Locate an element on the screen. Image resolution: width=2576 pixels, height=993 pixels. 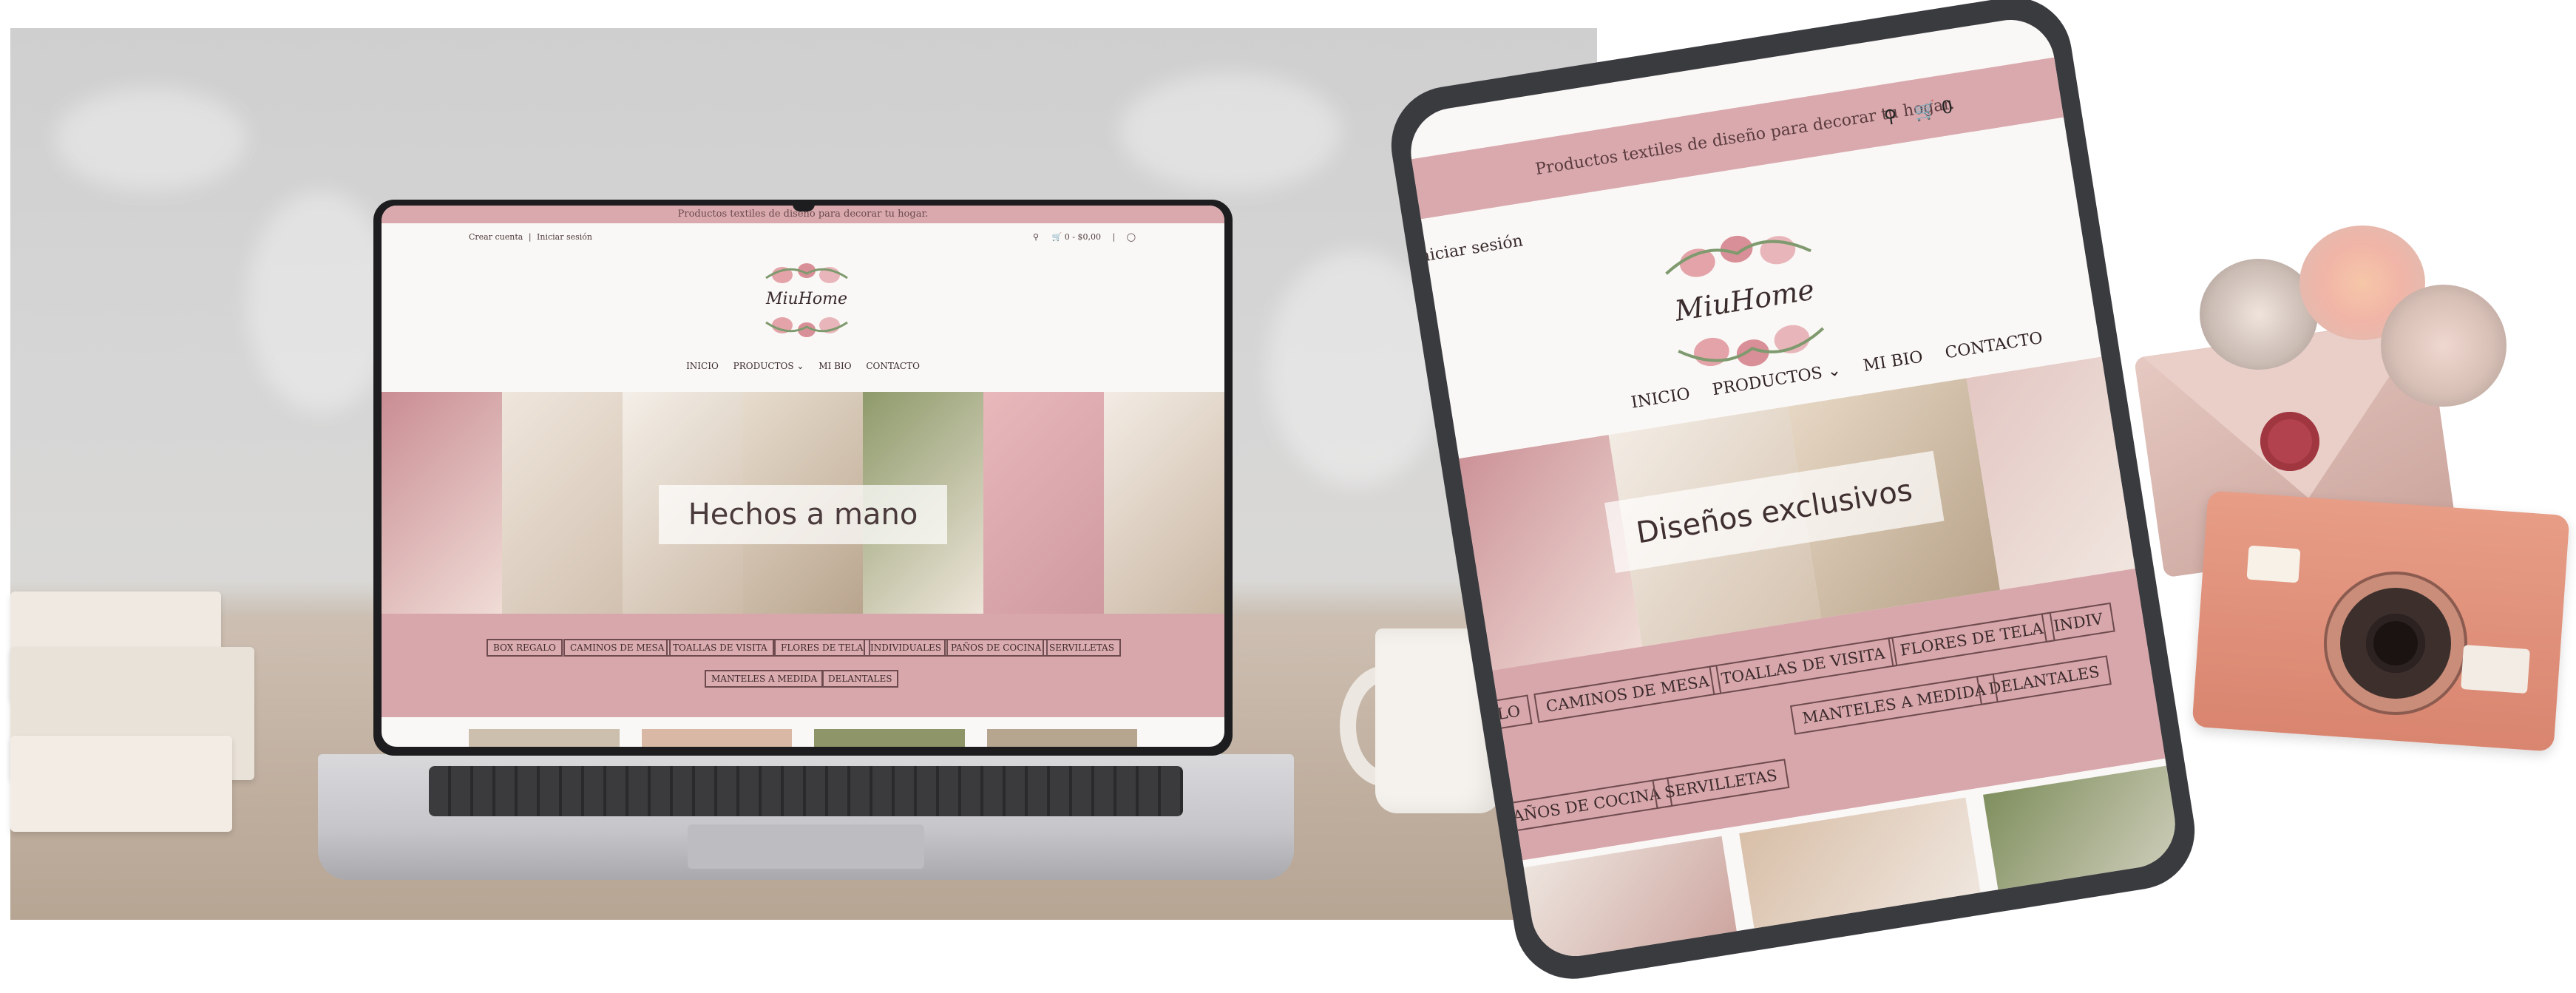
hero-title: Hechos a mano is located at coordinates (803, 515).